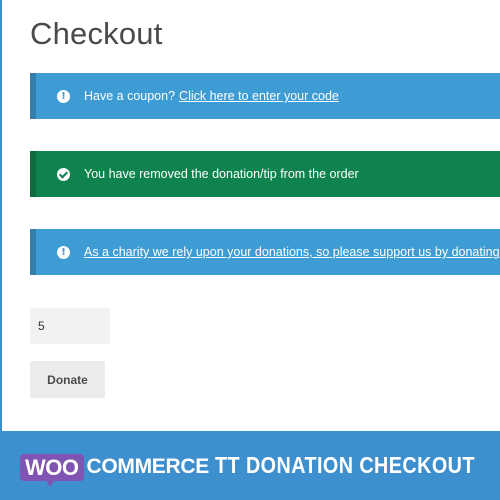  I want to click on donate-button: Donate, so click(67, 379).